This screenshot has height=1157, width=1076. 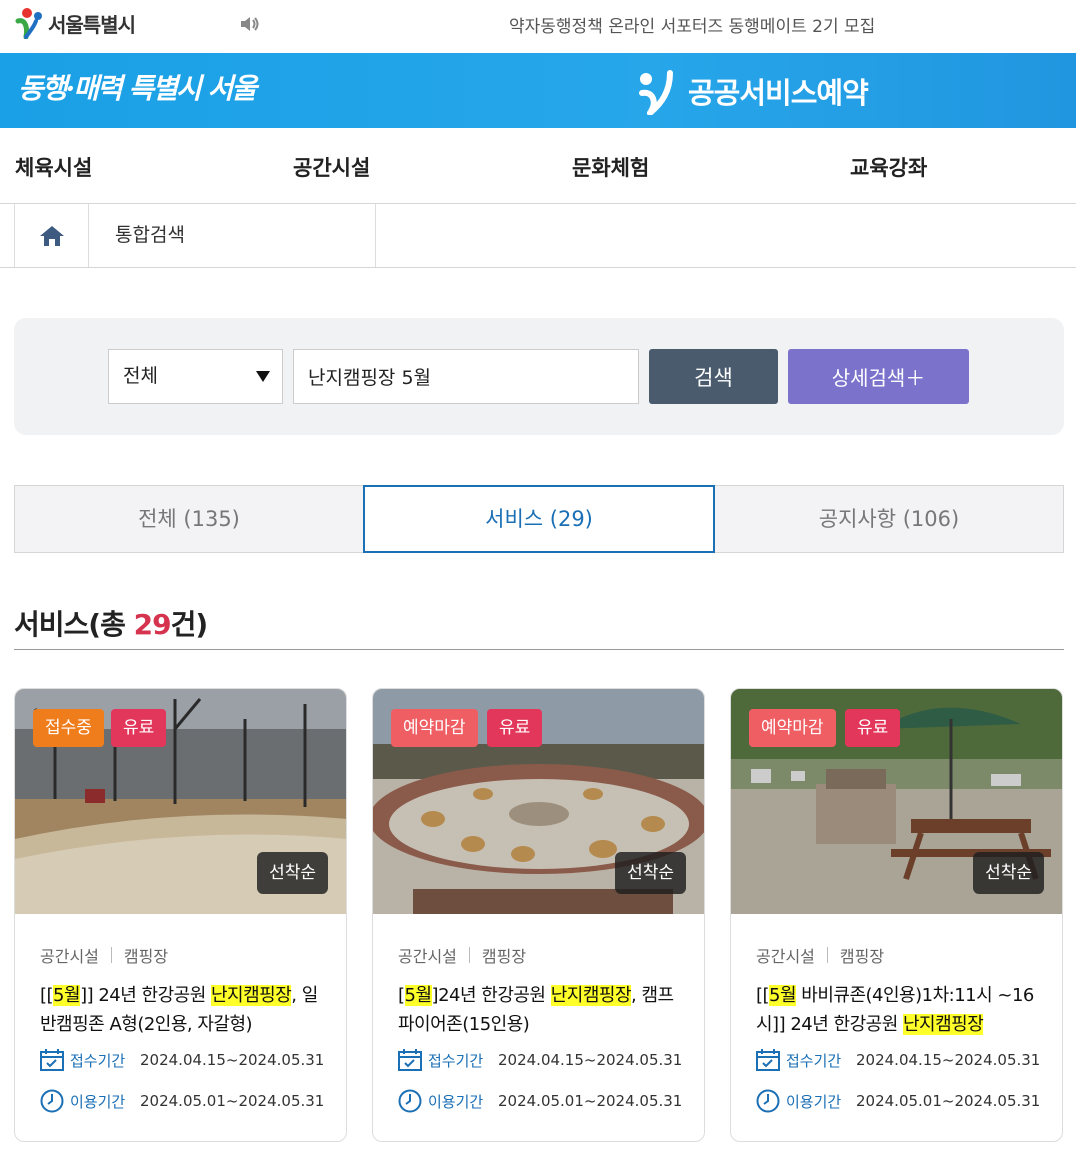 What do you see at coordinates (692, 24) in the screenshot?
I see `notice-ticker: 약자동행정책 온라인 서포터즈 동행메이트 2기 모집` at bounding box center [692, 24].